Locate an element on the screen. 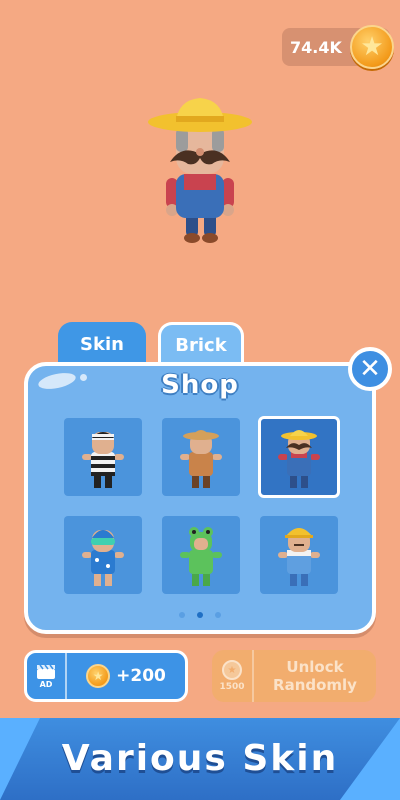  tab-brick-label: Brick is located at coordinates (201, 345).